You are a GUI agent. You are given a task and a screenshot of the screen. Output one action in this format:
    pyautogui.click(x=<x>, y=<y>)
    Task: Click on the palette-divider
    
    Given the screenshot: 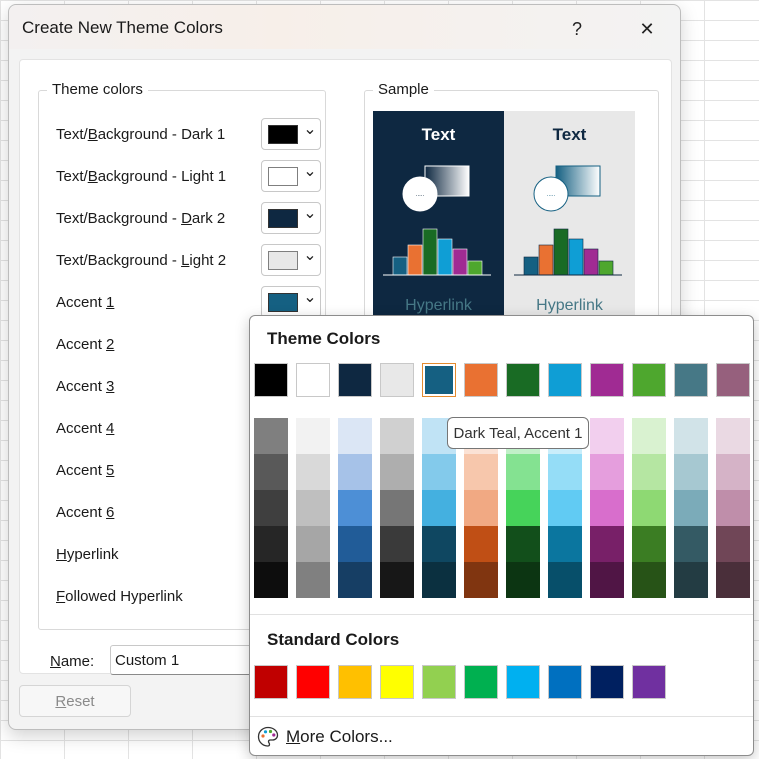 What is the action you would take?
    pyautogui.click(x=501, y=614)
    